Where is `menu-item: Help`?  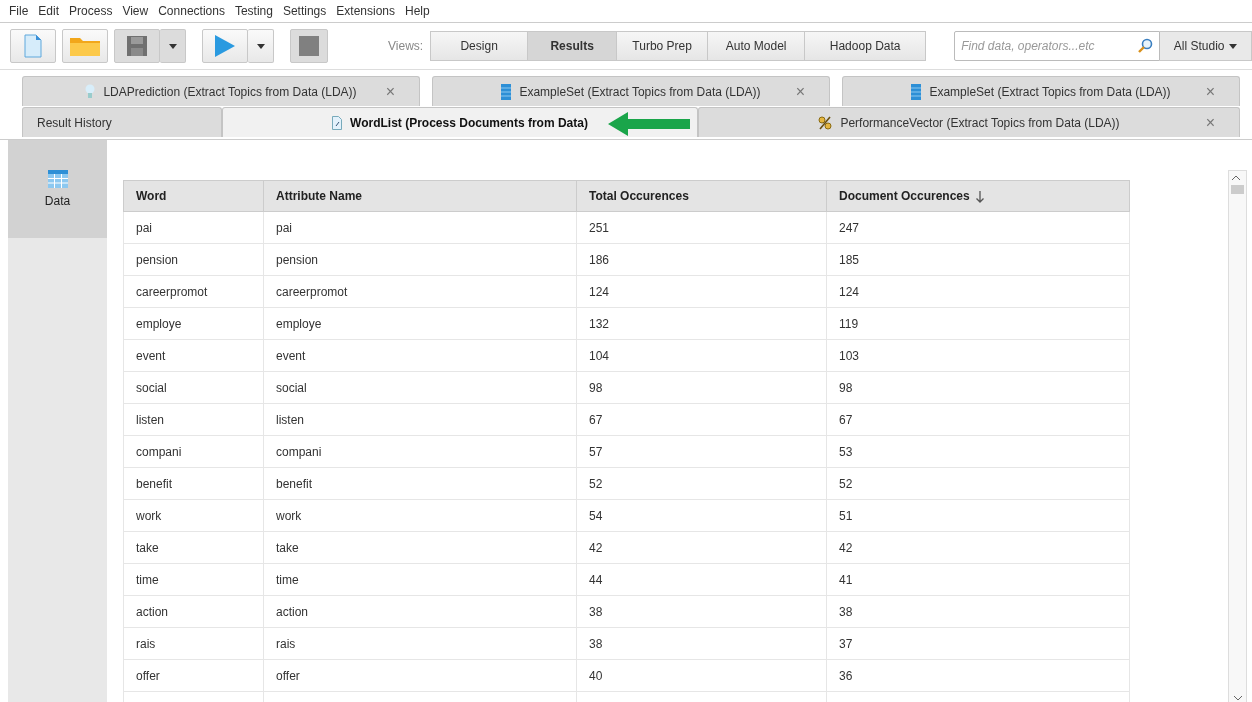
menu-item: Help is located at coordinates (417, 11).